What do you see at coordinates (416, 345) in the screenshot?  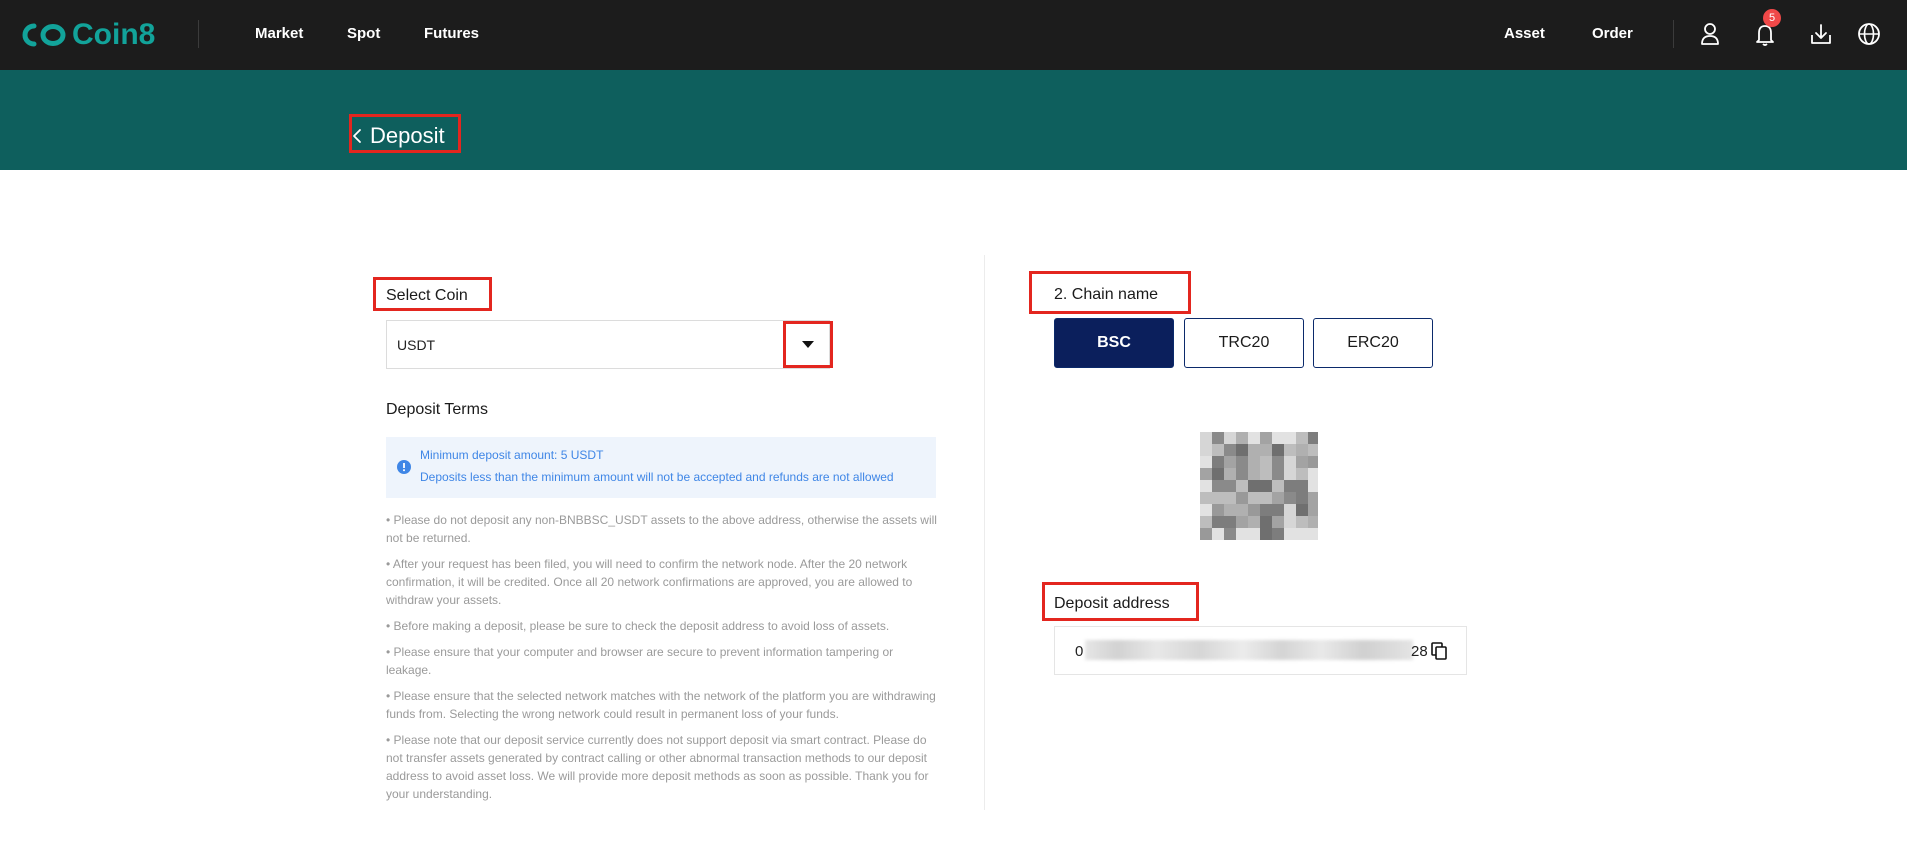 I see `coin-select-value: USDT` at bounding box center [416, 345].